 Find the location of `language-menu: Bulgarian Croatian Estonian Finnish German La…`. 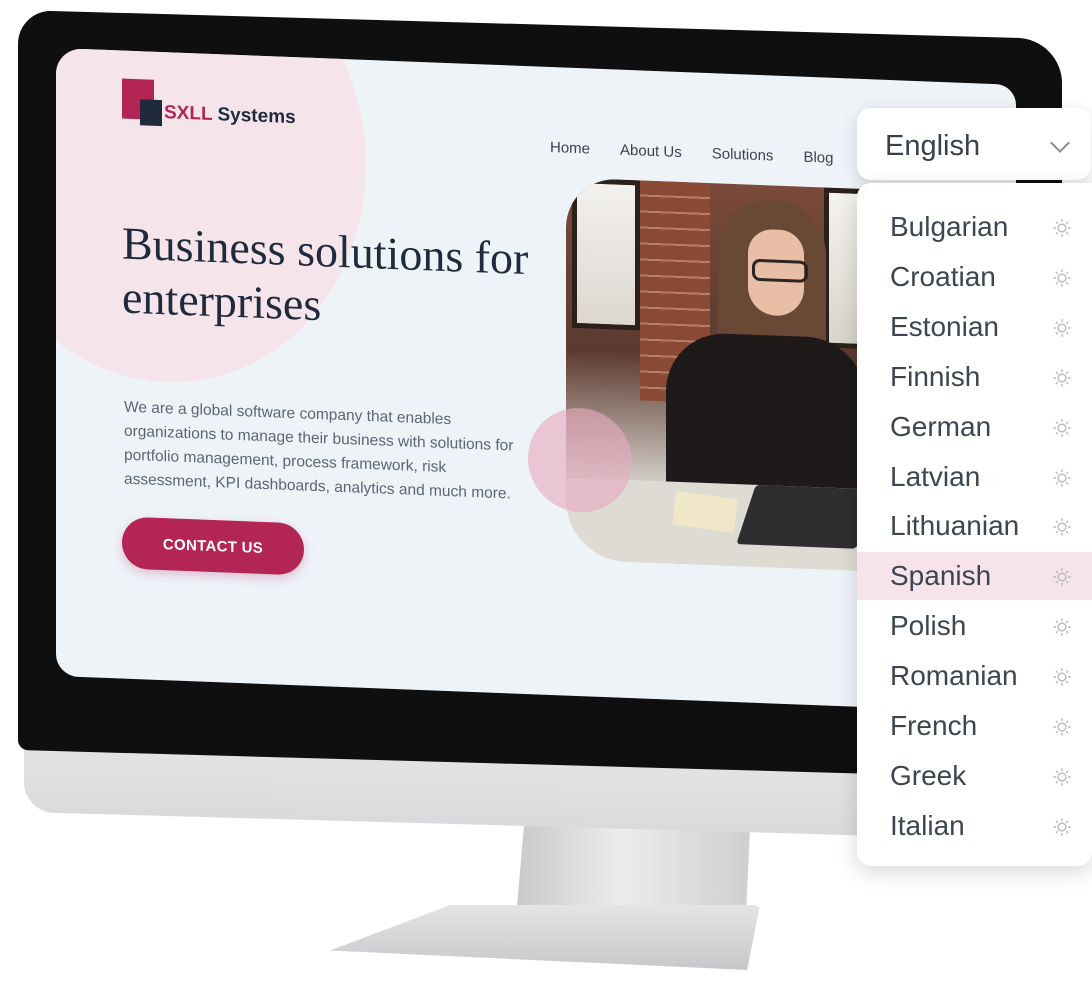

language-menu: Bulgarian Croatian Estonian Finnish German La… is located at coordinates (974, 524).